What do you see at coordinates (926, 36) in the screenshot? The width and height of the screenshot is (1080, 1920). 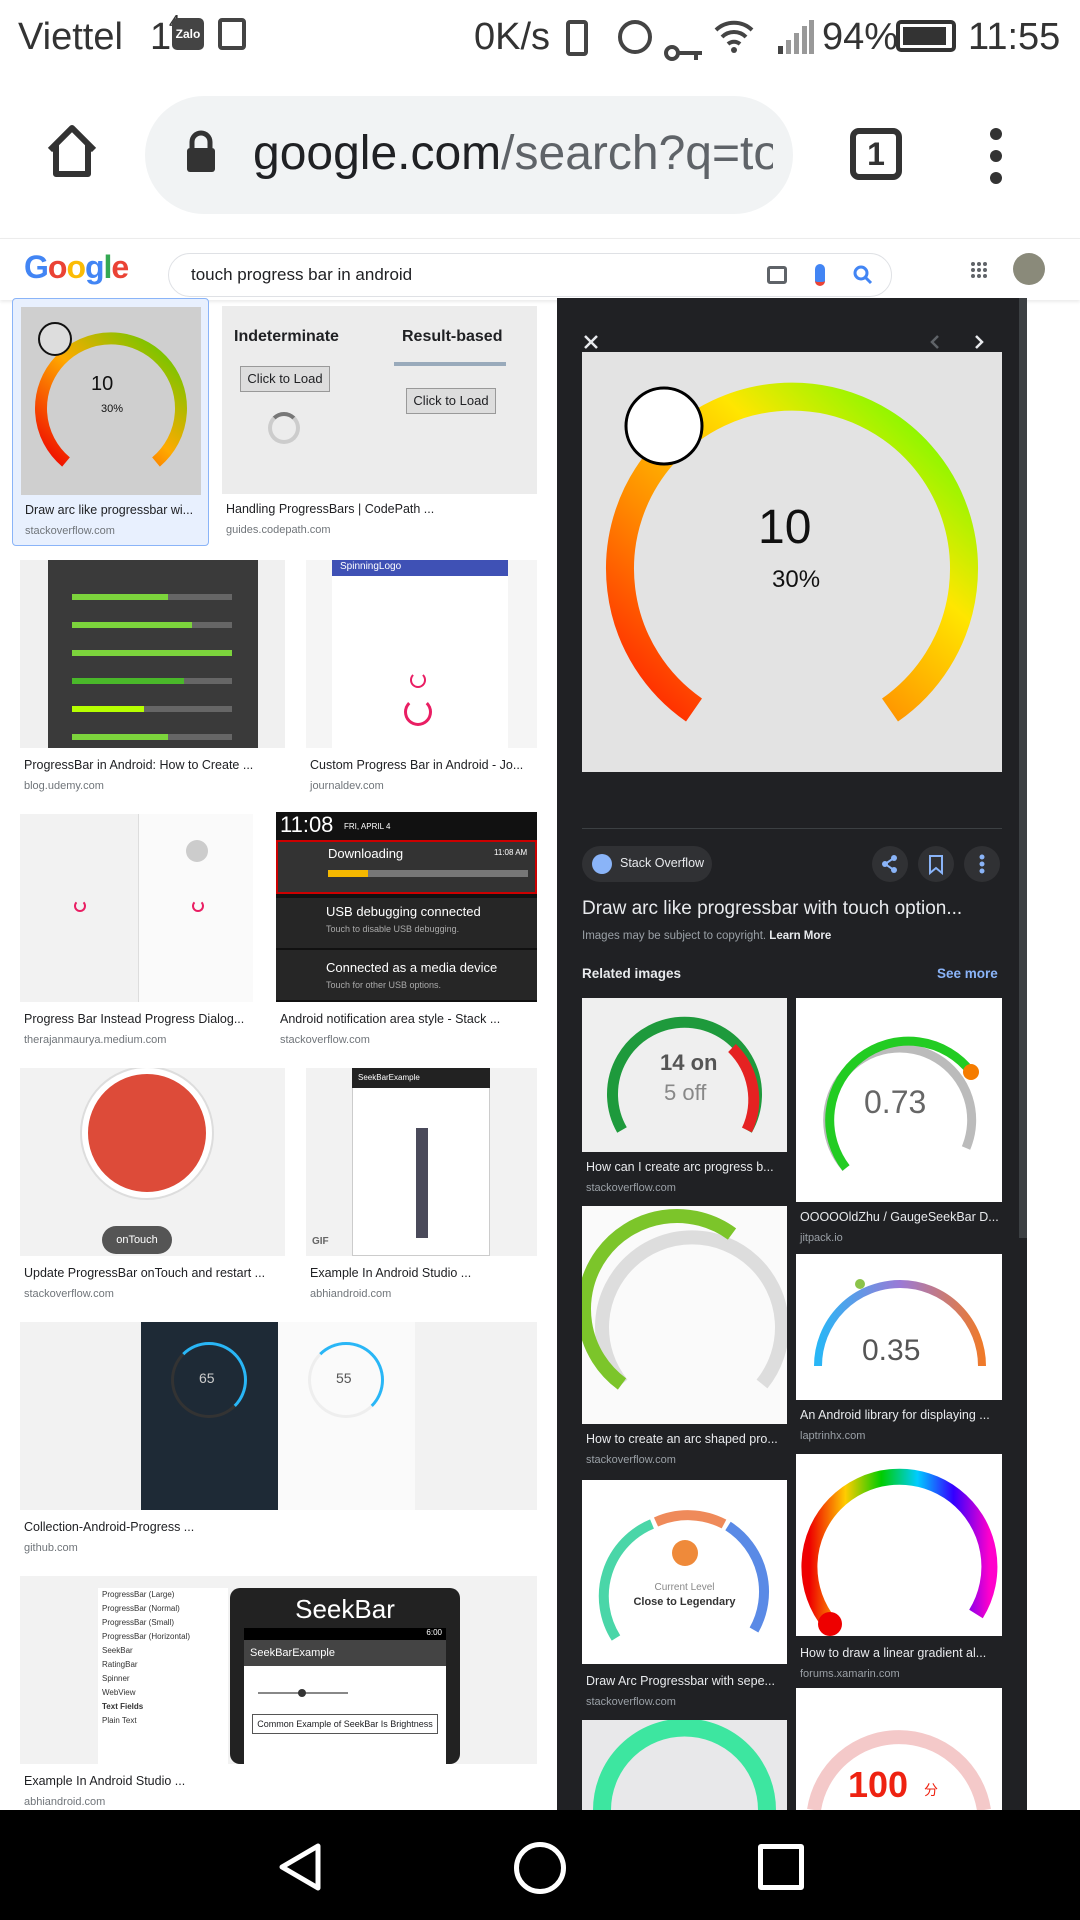 I see `battery-icon` at bounding box center [926, 36].